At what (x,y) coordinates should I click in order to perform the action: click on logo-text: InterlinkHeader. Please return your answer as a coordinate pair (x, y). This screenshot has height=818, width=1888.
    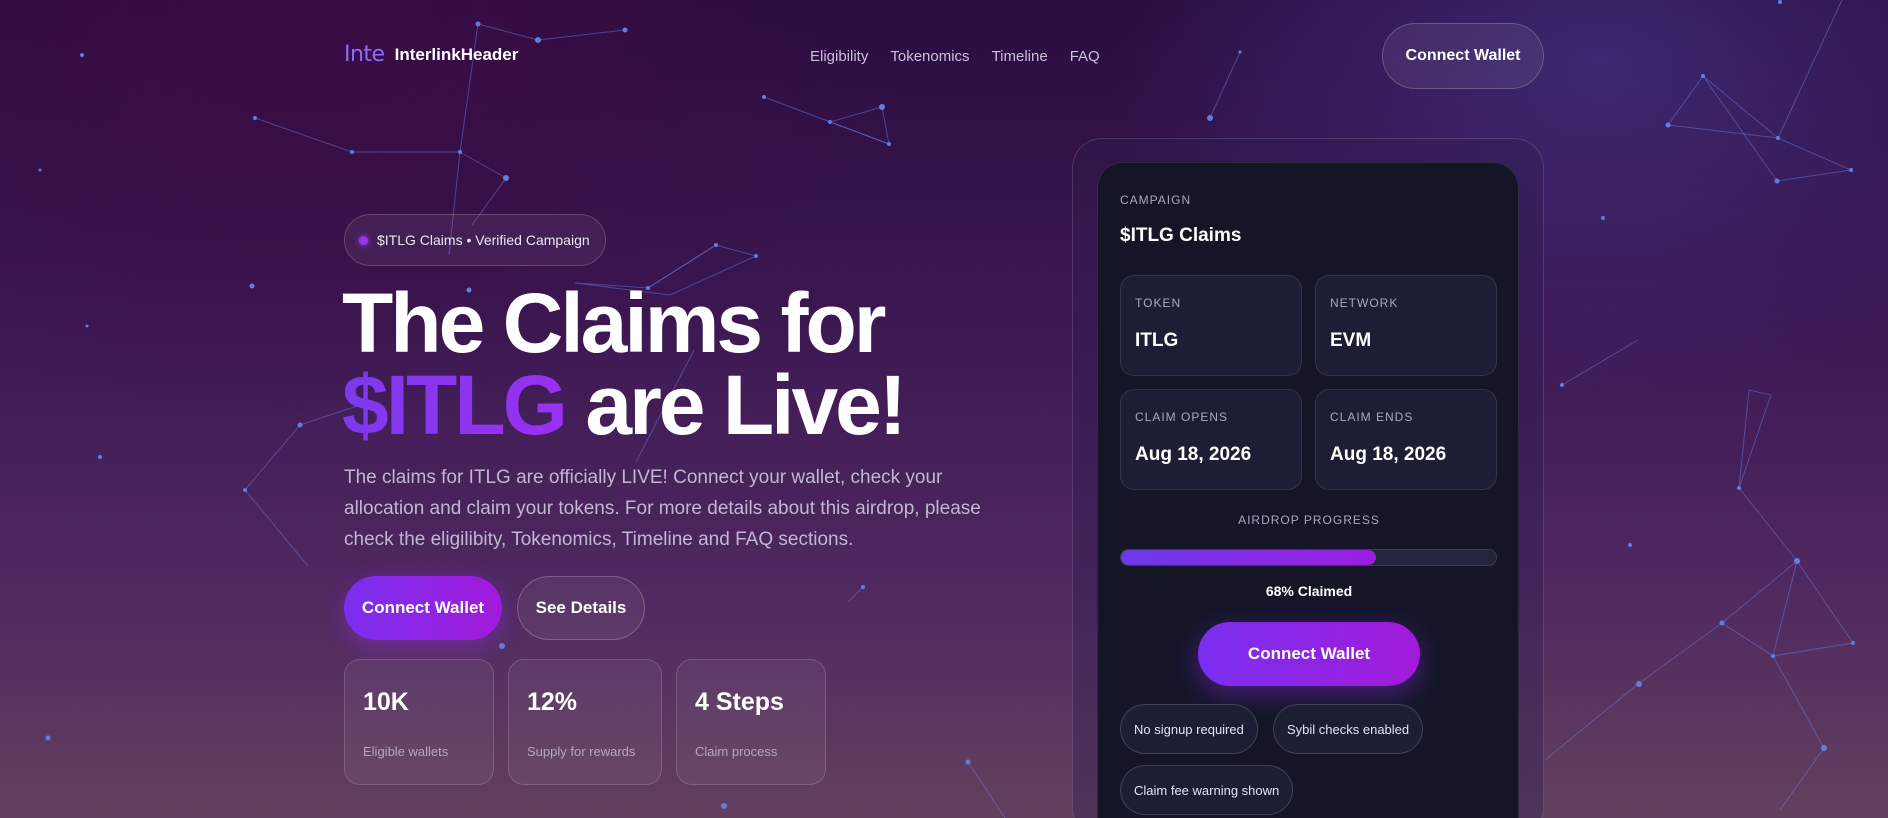
    Looking at the image, I should click on (456, 54).